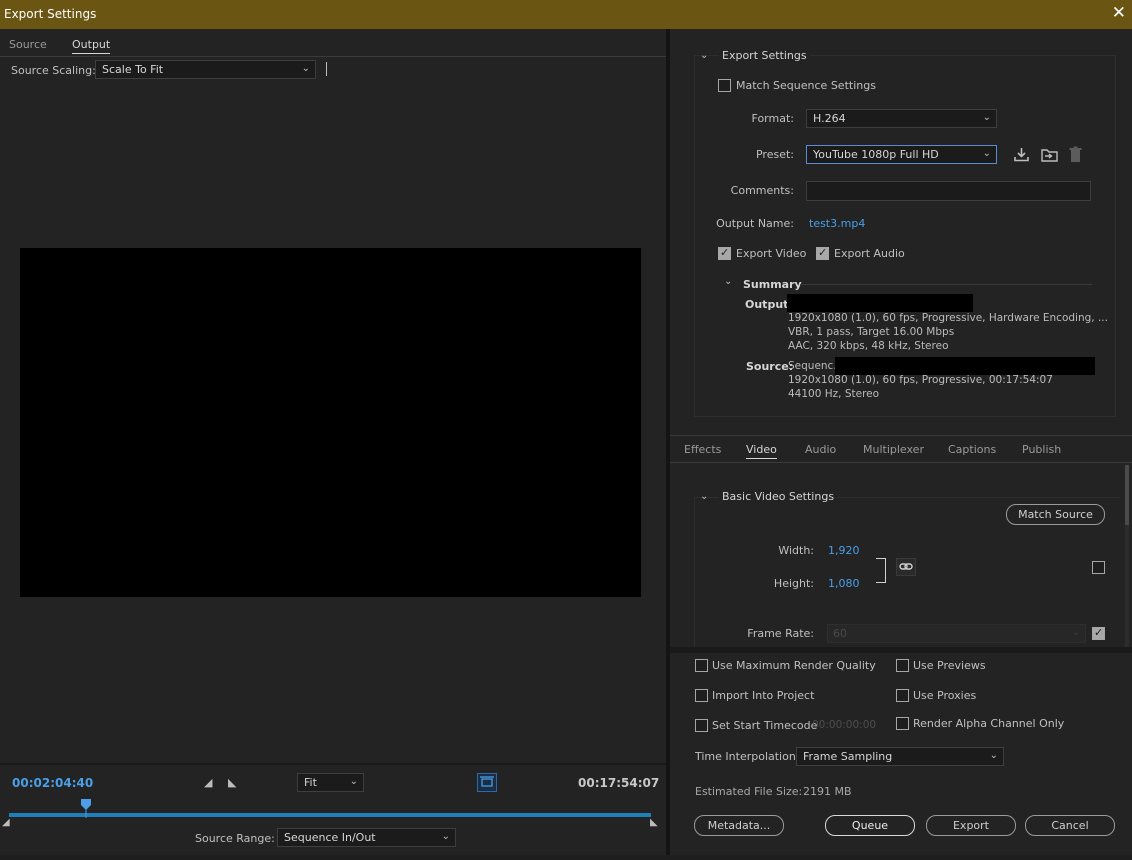  Describe the element at coordinates (820, 449) in the screenshot. I see `tab-audio: Audio` at that location.